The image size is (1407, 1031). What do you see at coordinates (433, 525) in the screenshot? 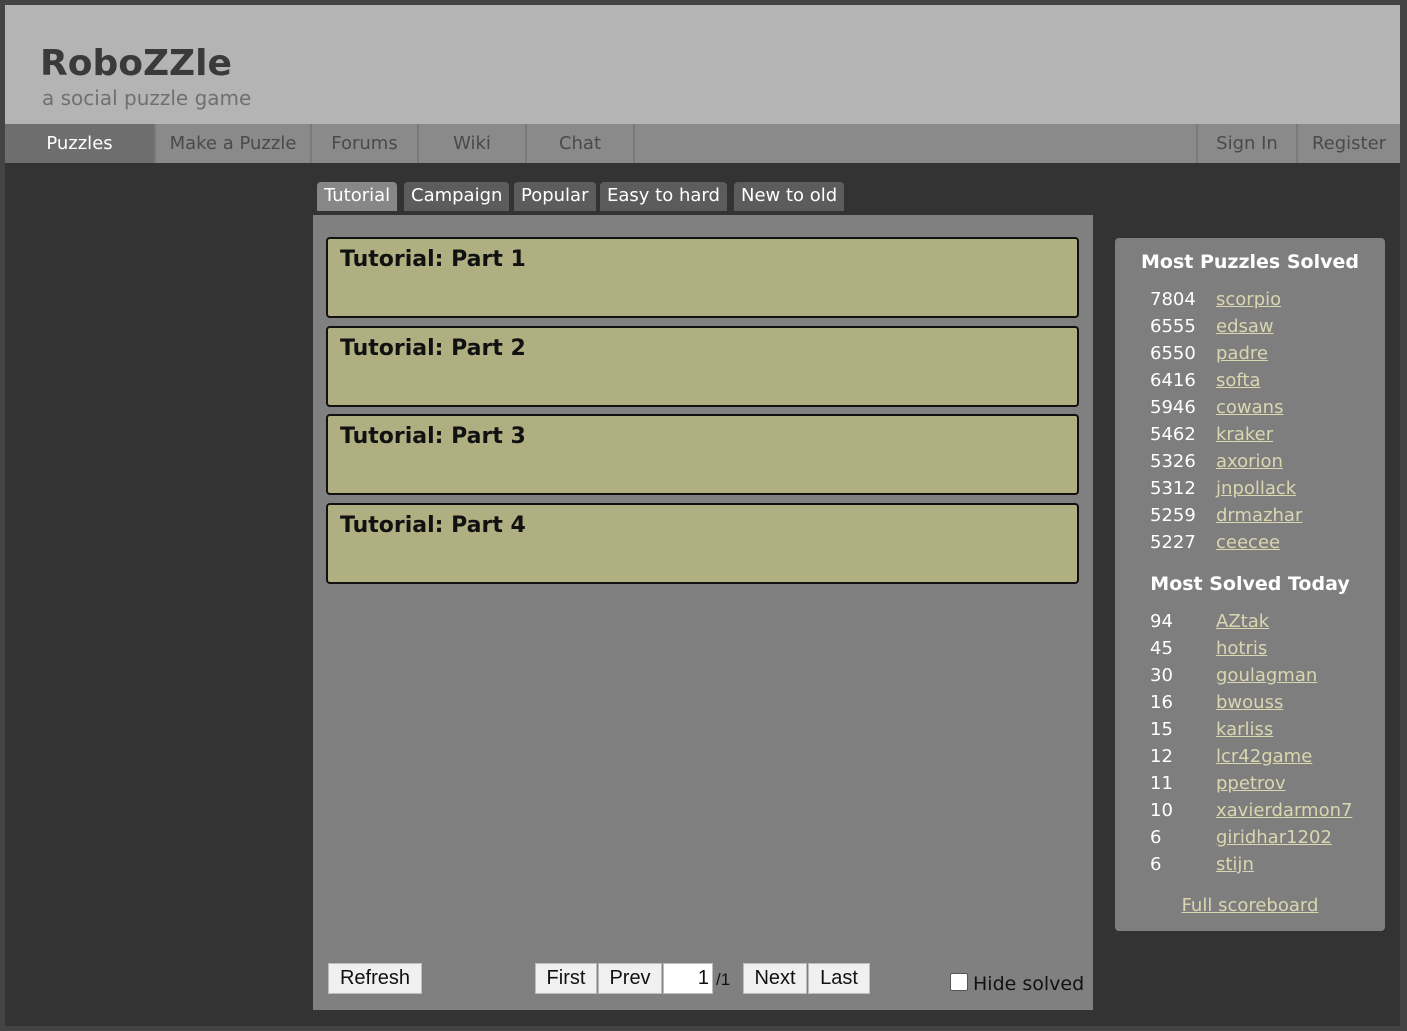
I see `puzzle-title: Tutorial: Part 4` at bounding box center [433, 525].